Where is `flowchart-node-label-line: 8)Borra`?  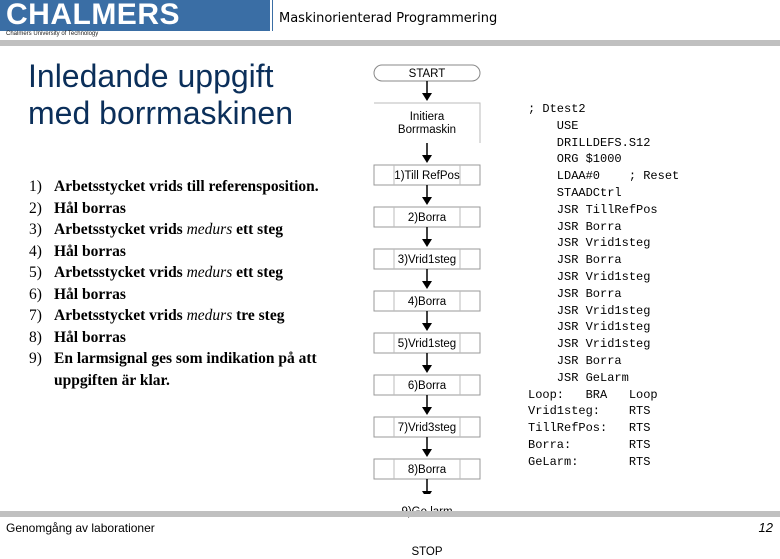
flowchart-node-label-line: 8)Borra is located at coordinates (427, 469).